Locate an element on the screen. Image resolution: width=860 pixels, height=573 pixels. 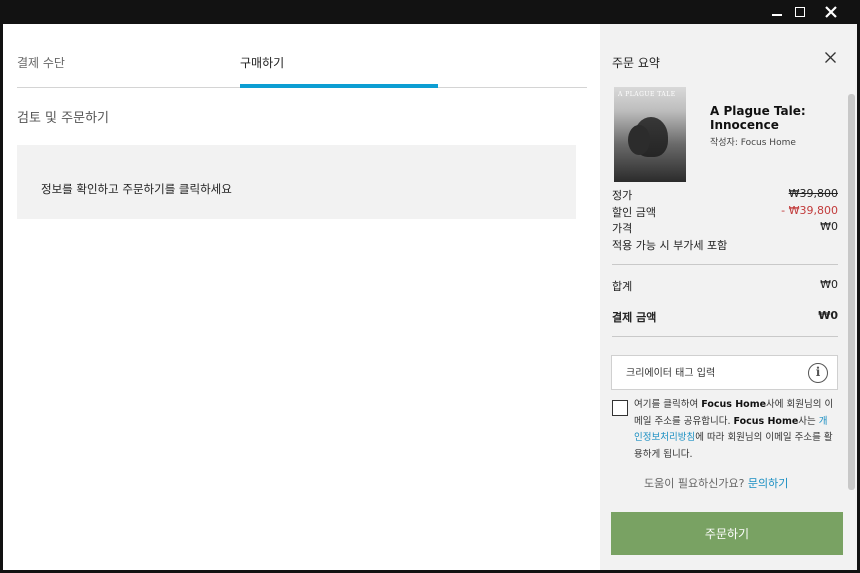
final-price-row: 가격 ₩0 is located at coordinates (725, 228).